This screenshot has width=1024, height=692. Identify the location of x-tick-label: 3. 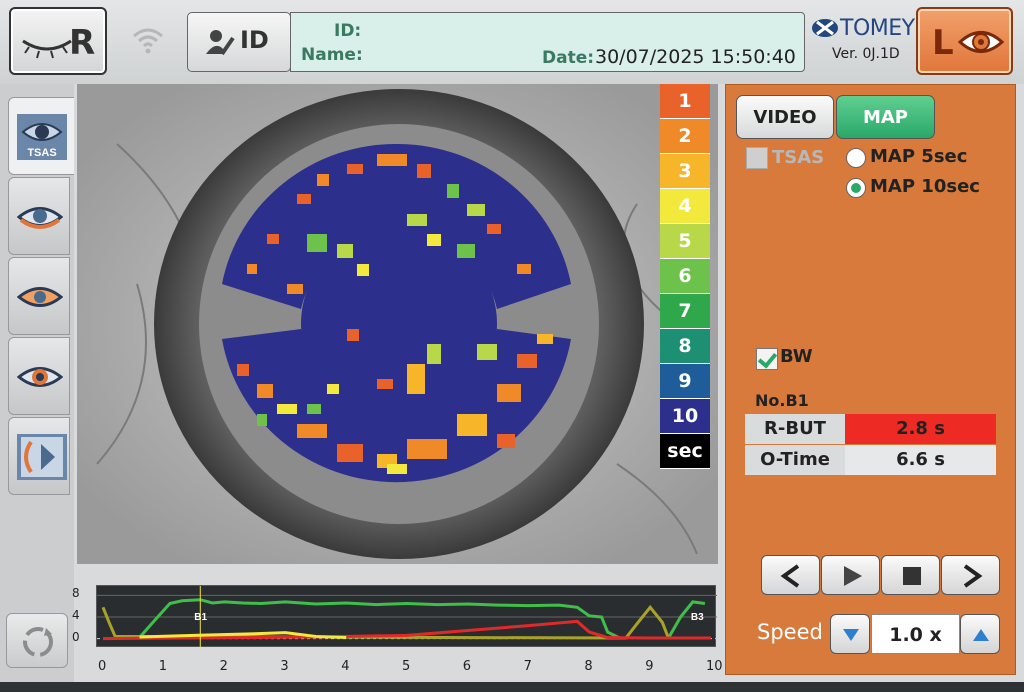
(284, 666).